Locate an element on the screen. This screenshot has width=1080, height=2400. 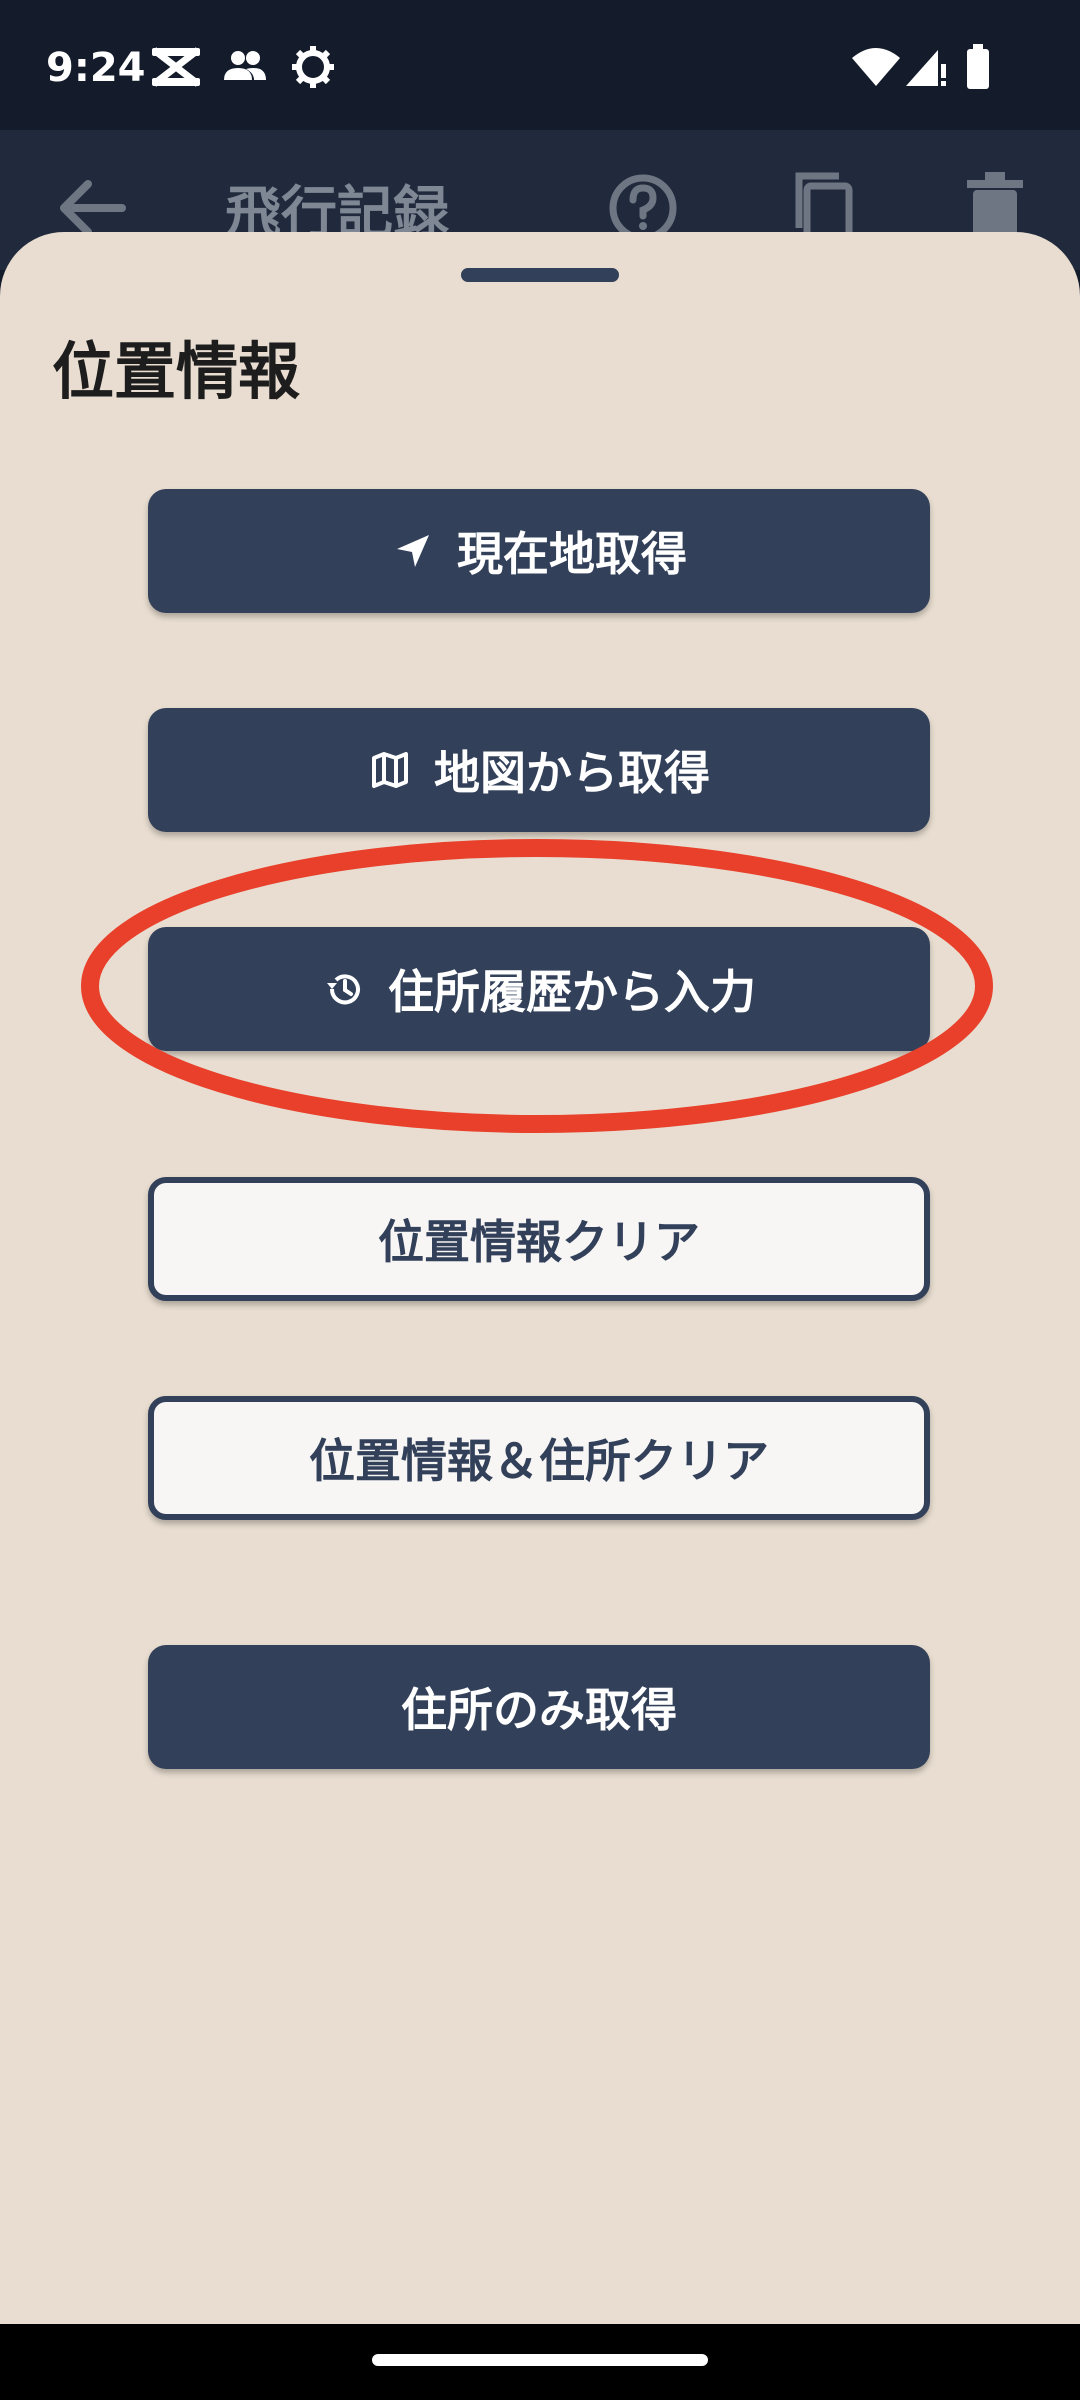
home-indicator is located at coordinates (540, 2360).